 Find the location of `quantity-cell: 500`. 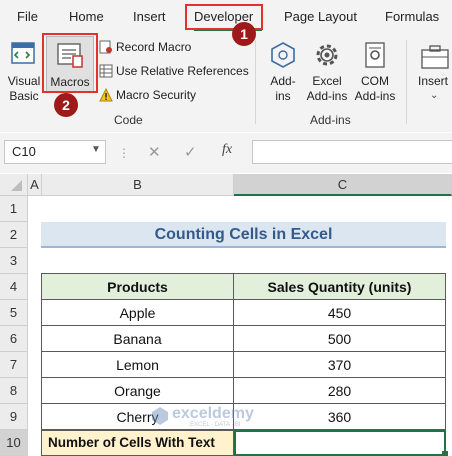

quantity-cell: 500 is located at coordinates (340, 339).